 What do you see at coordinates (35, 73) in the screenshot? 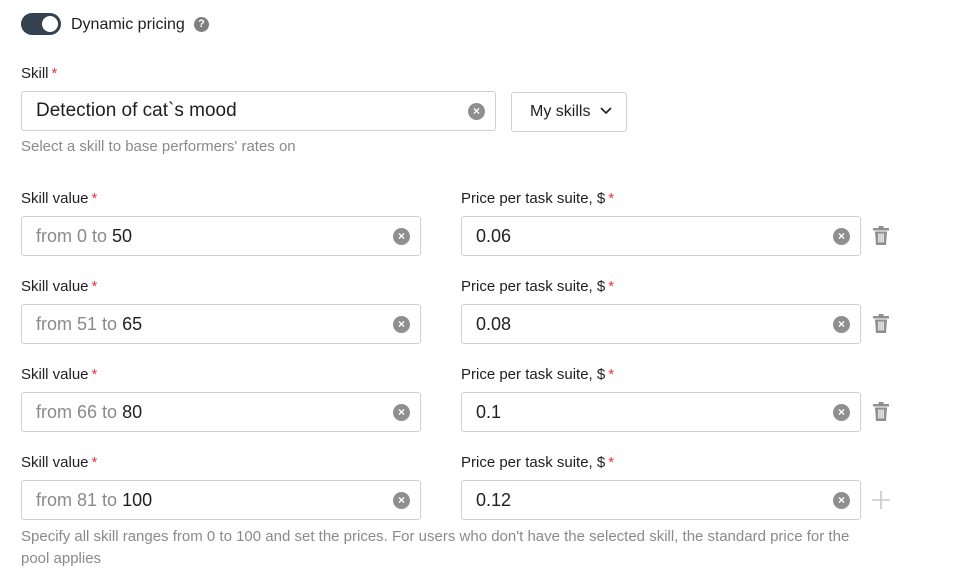
I see `skill-label-text: Skill` at bounding box center [35, 73].